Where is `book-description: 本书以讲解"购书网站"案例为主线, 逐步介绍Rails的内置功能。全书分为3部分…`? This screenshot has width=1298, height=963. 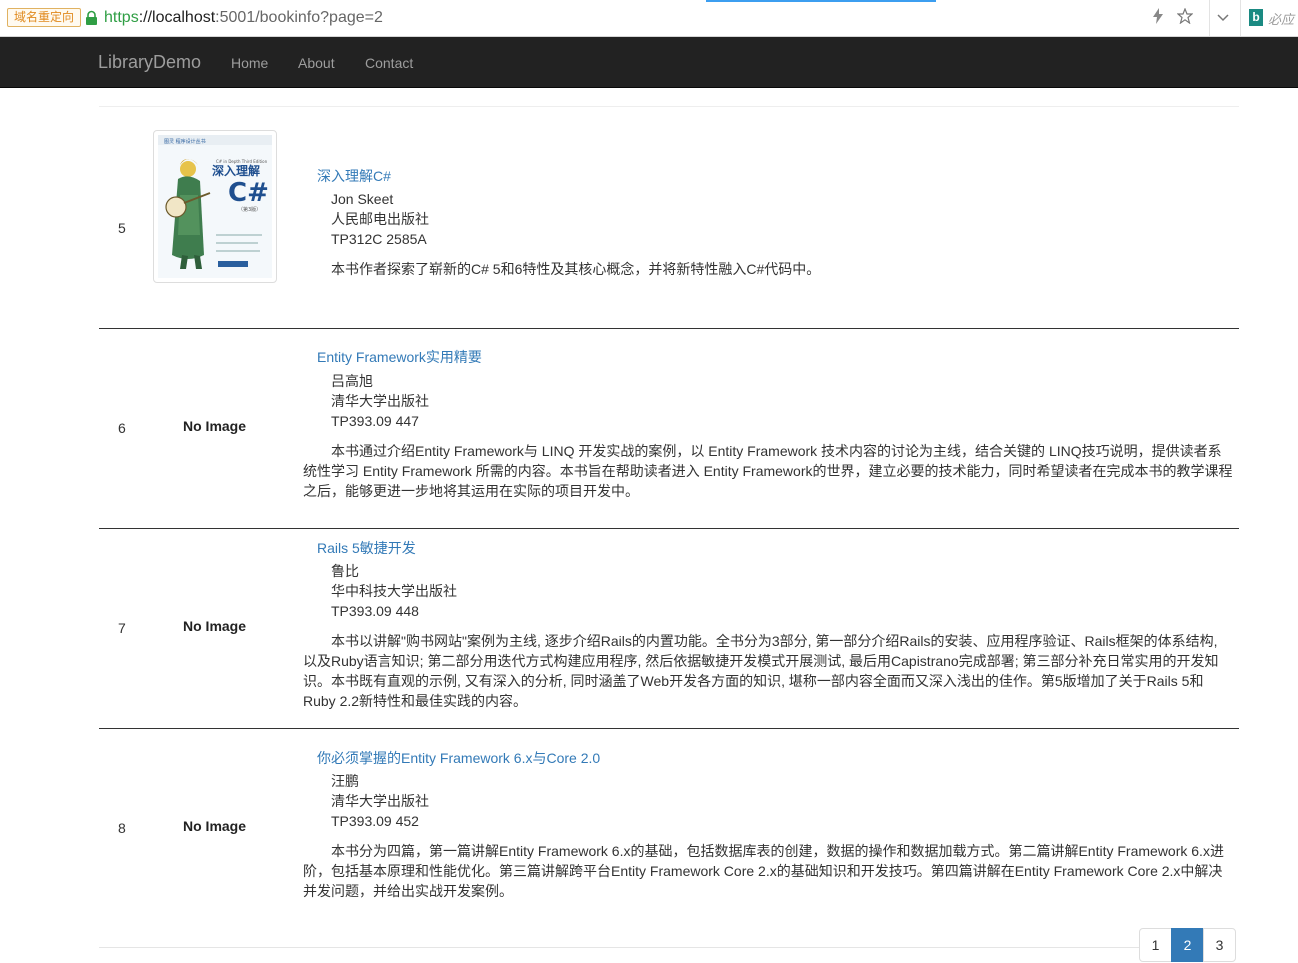 book-description: 本书以讲解"购书网站"案例为主线, 逐步介绍Rails的内置功能。全书分为3部分… is located at coordinates (761, 671).